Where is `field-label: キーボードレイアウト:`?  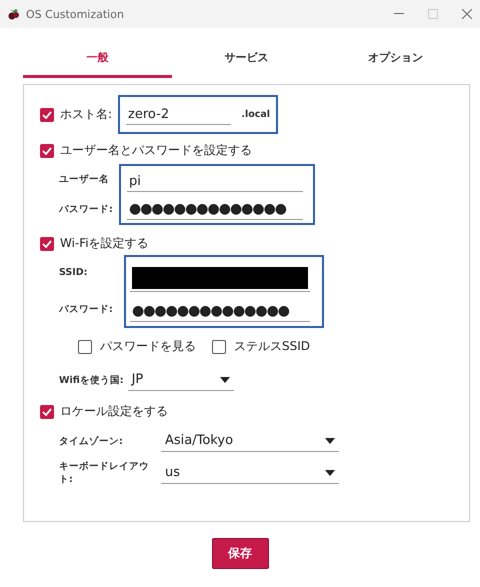
field-label: キーボードレイアウト: is located at coordinates (104, 473).